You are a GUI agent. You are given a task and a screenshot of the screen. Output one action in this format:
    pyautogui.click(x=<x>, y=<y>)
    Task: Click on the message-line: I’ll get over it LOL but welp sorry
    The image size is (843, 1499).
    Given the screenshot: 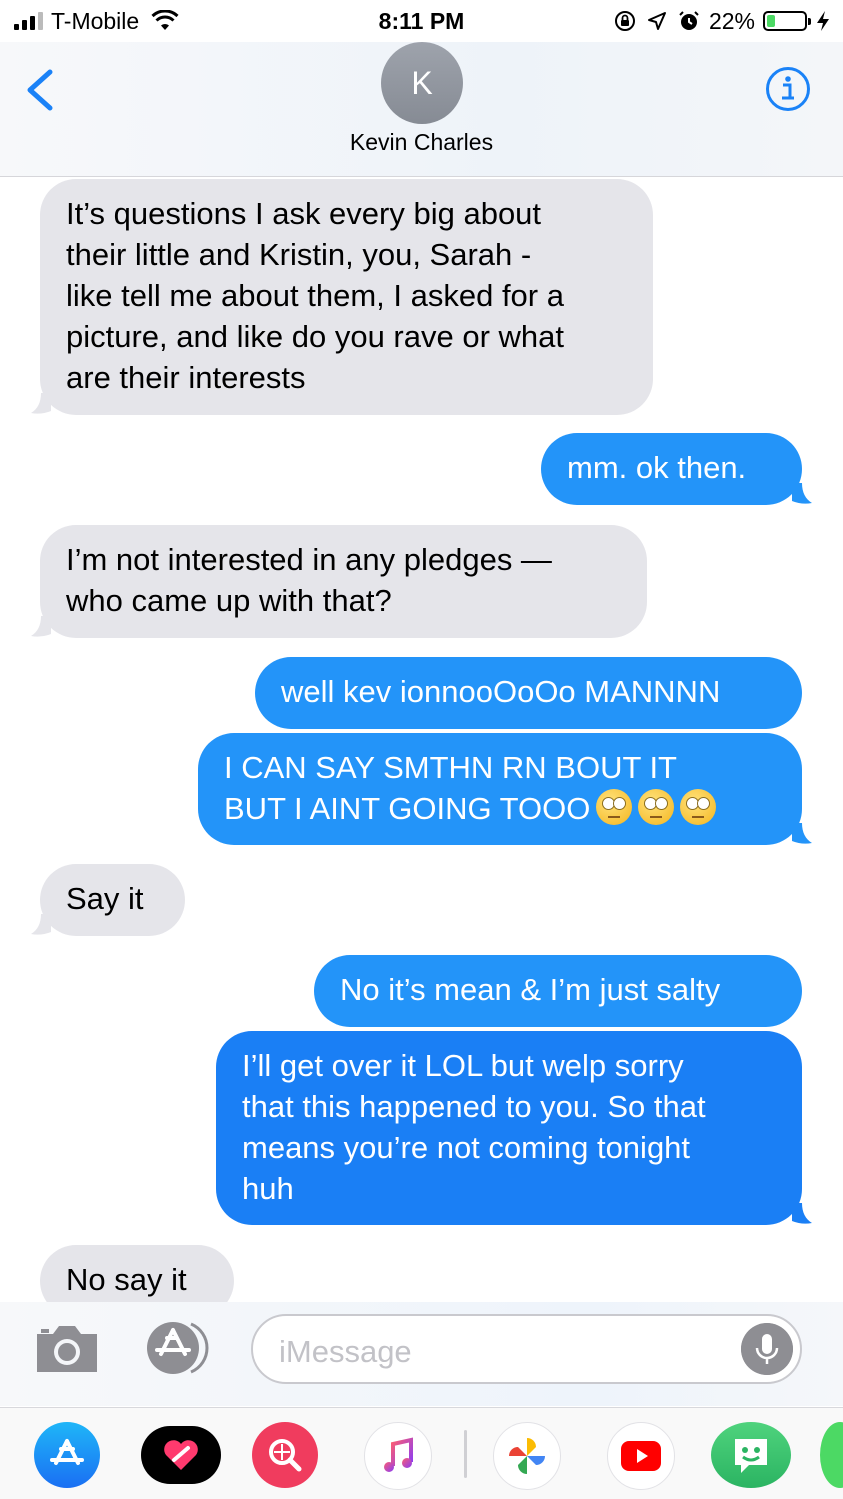 What is the action you would take?
    pyautogui.click(x=463, y=1065)
    